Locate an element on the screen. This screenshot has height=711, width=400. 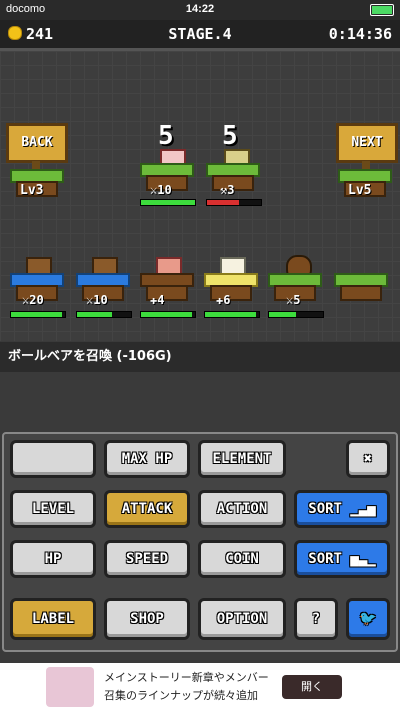
attack-button: ATTACK is located at coordinates (147, 509).